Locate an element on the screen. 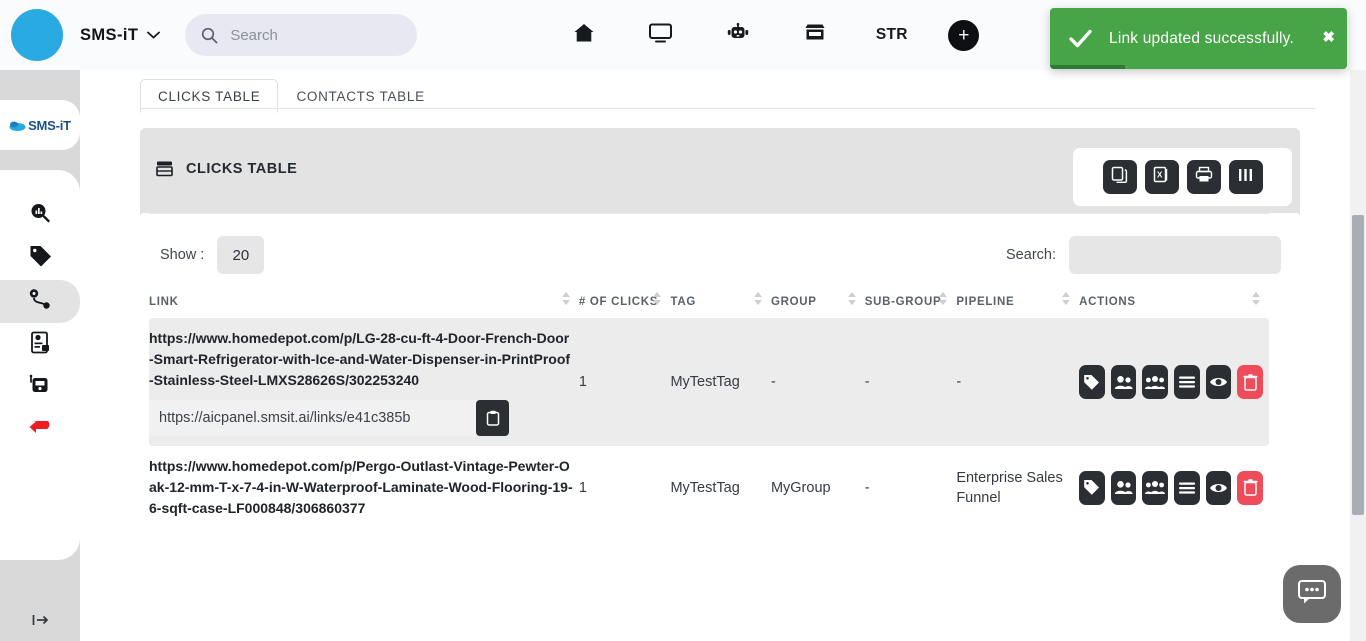 The image size is (1366, 641). column-header-pipeline: PIPELINE is located at coordinates (1017, 303).